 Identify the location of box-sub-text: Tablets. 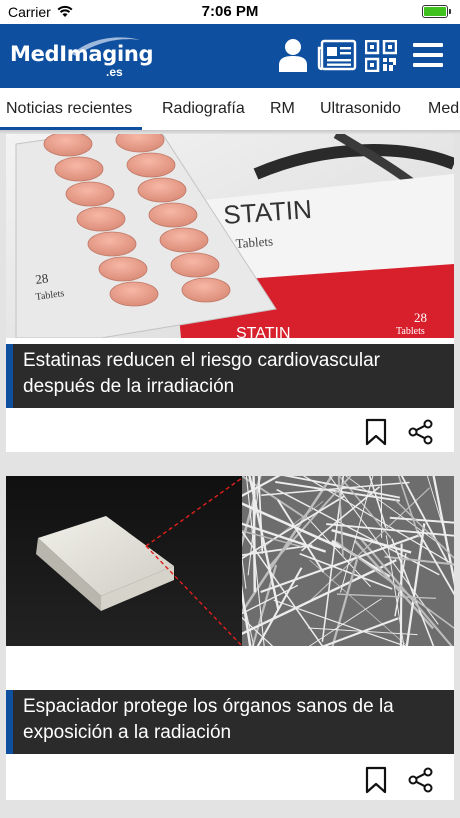
(254, 242).